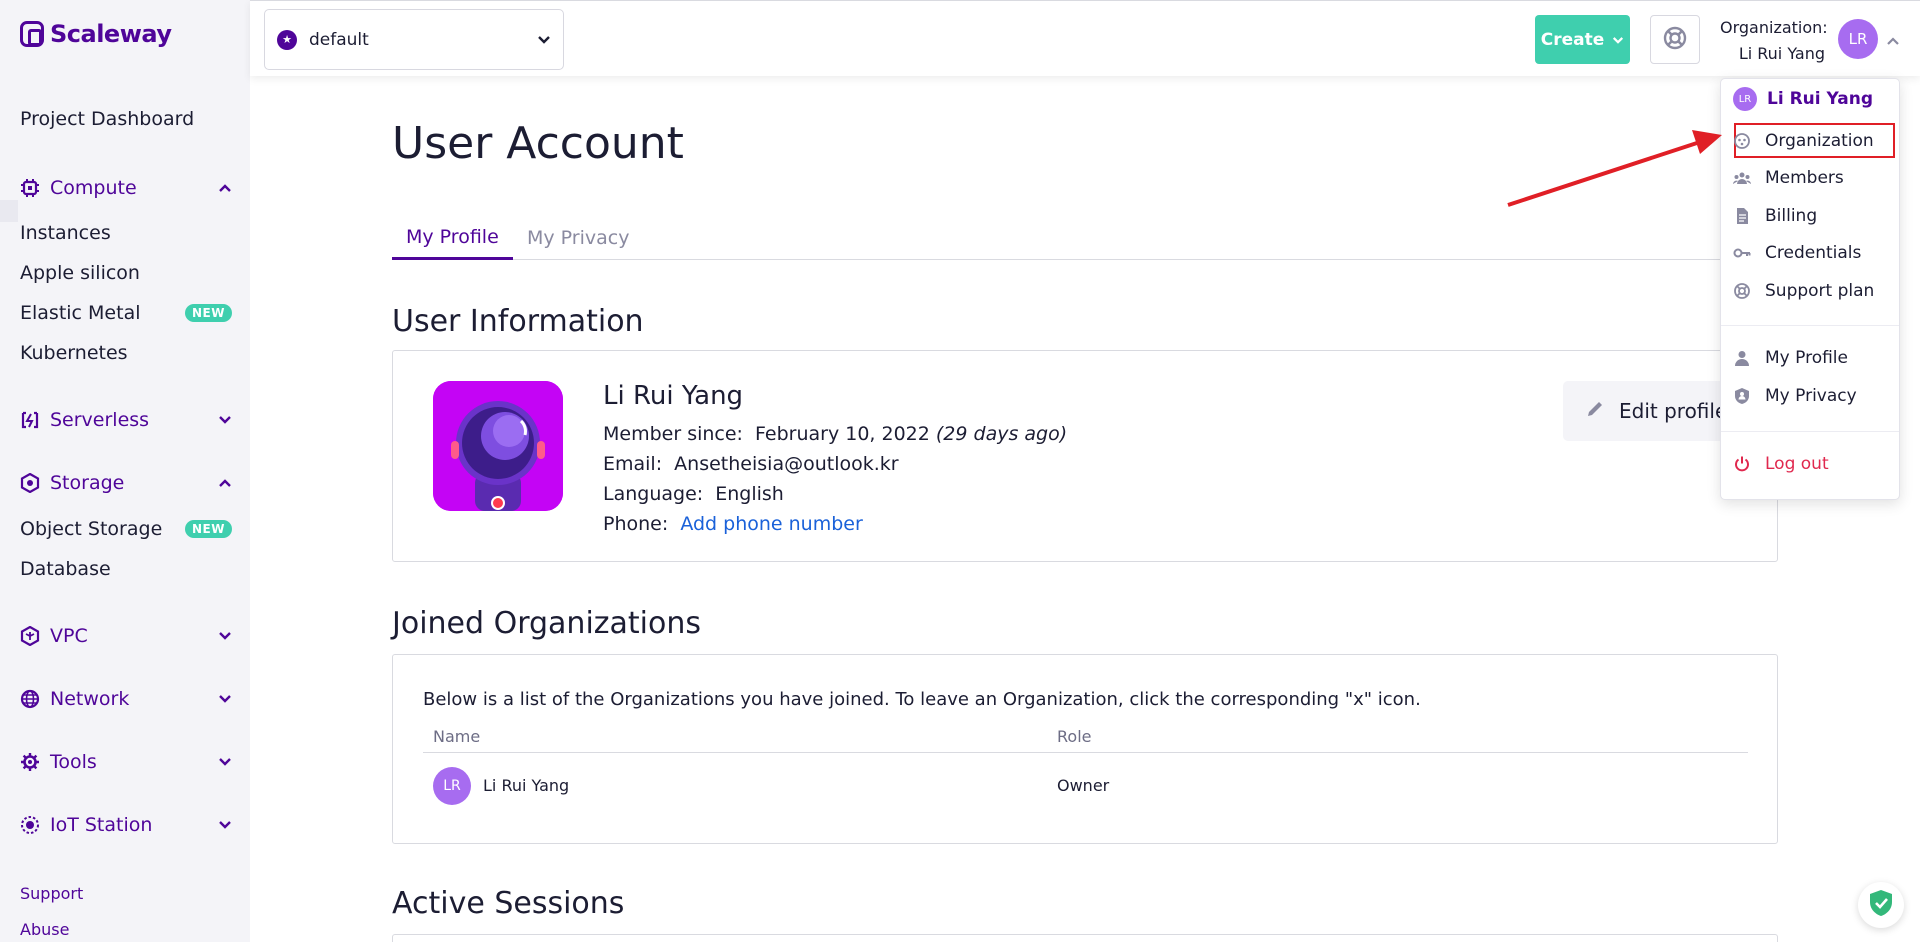 Image resolution: width=1920 pixels, height=942 pixels. I want to click on menu-item-user: LR Li Rui Yang, so click(1813, 99).